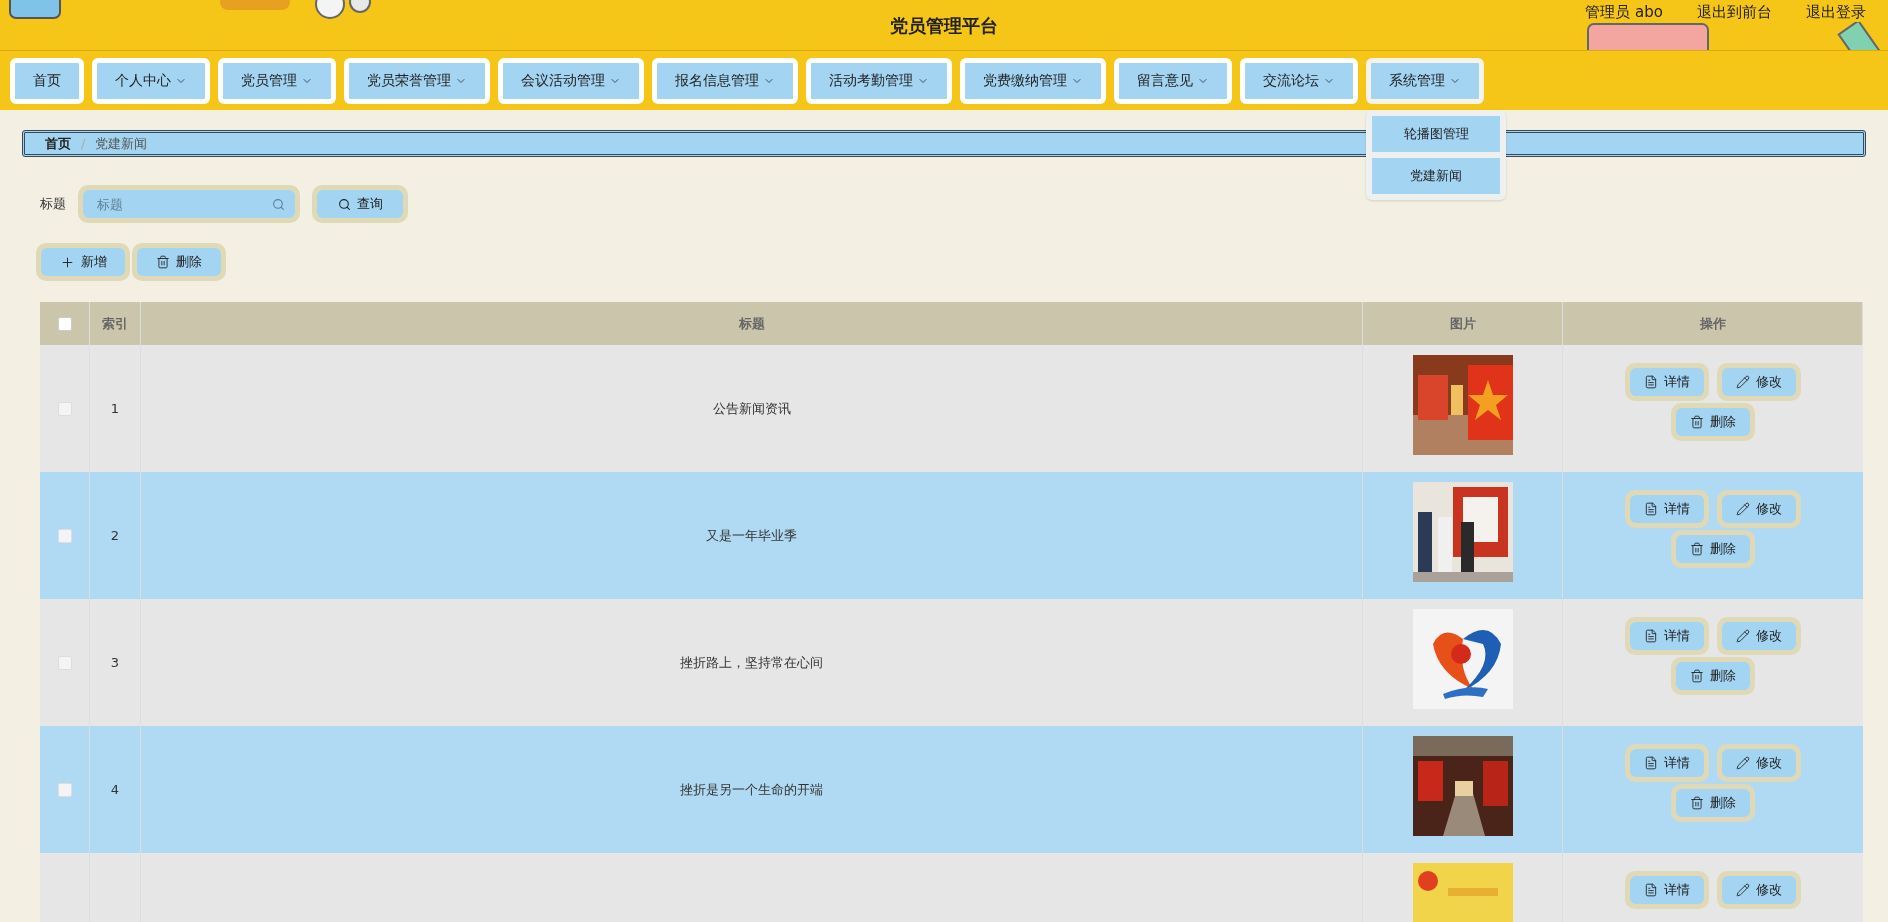 The image size is (1888, 922). I want to click on title-cell-text: 公告新闻资讯, so click(751, 408).